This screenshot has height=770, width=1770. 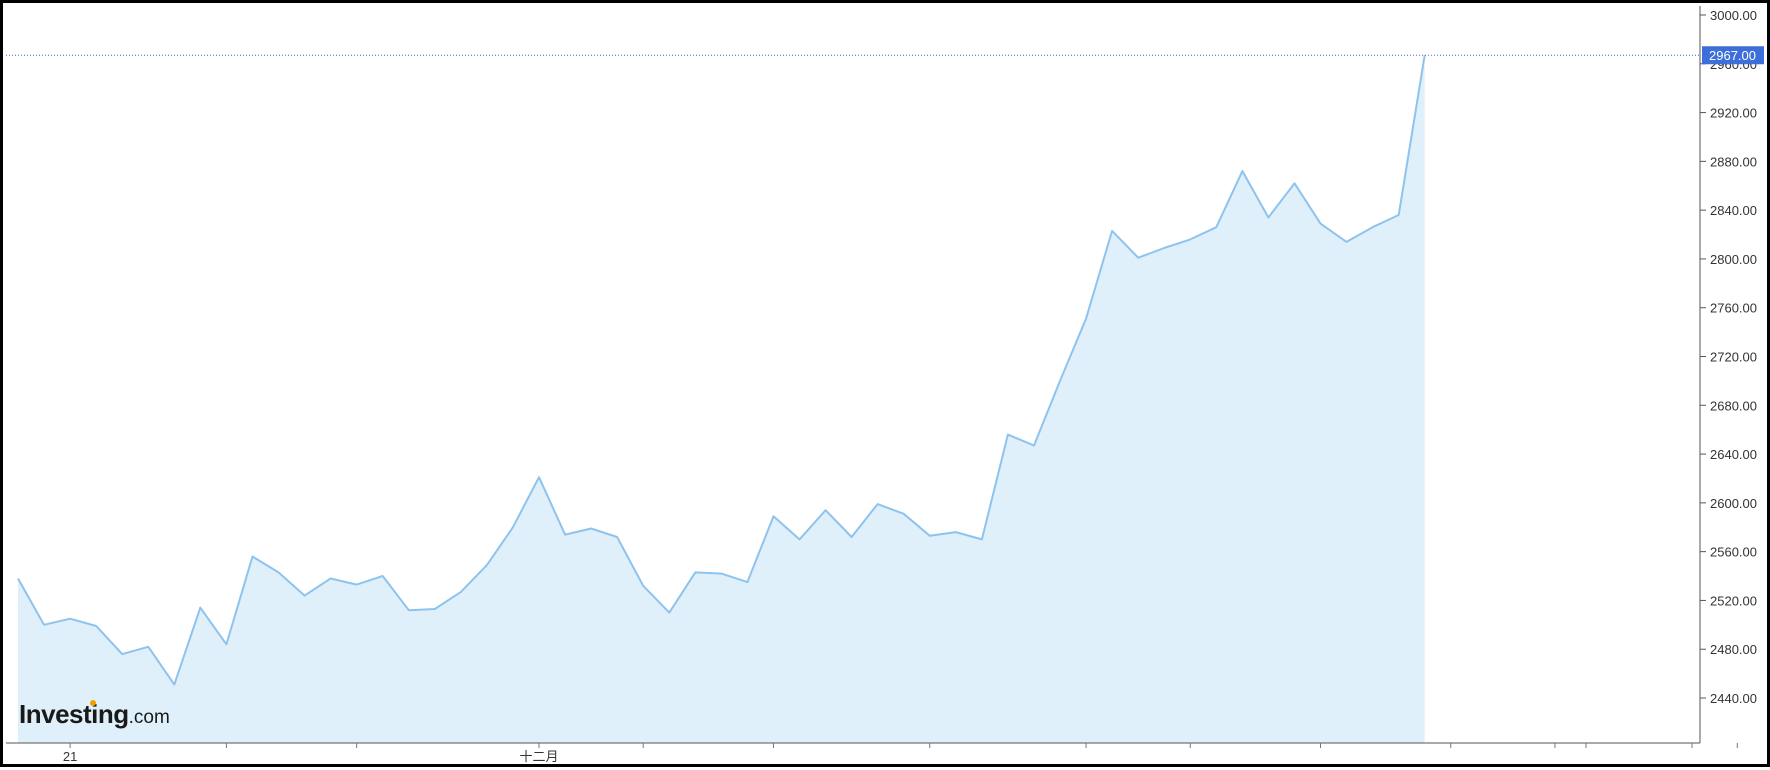 I want to click on y-tick-label: 2920.00, so click(x=1733, y=113).